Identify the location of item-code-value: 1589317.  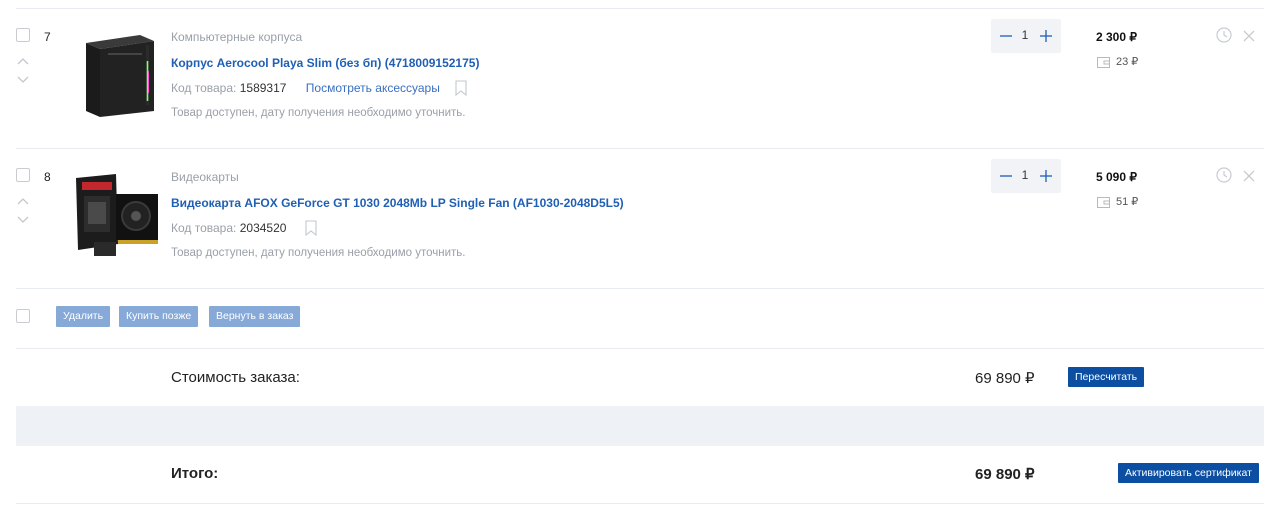
(263, 88).